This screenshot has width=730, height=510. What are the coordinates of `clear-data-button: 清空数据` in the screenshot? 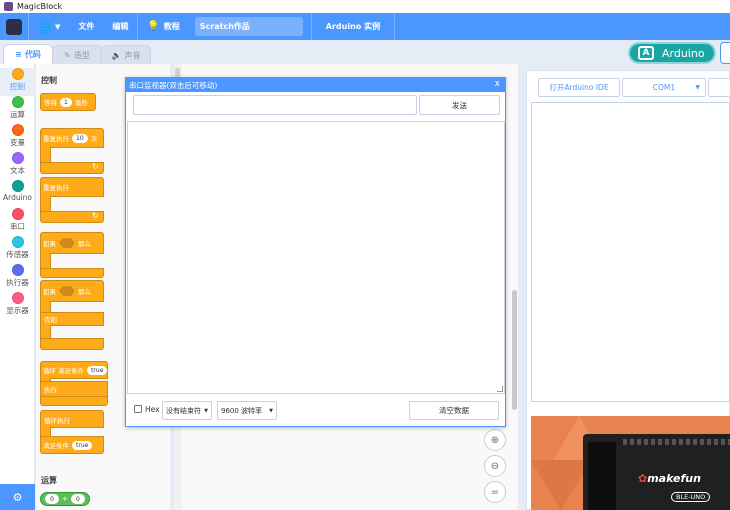 It's located at (454, 410).